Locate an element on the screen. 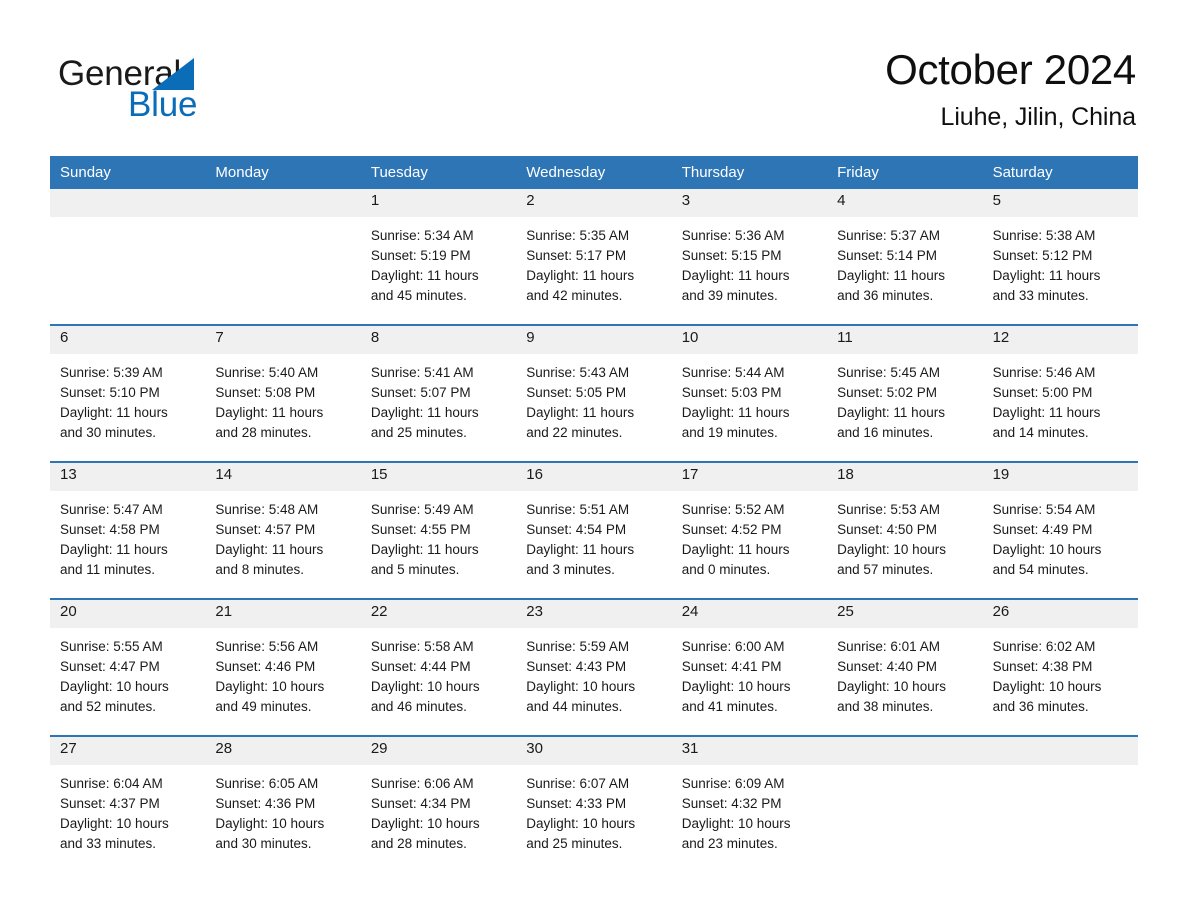 This screenshot has width=1188, height=918. day-number: 12 is located at coordinates (1060, 340).